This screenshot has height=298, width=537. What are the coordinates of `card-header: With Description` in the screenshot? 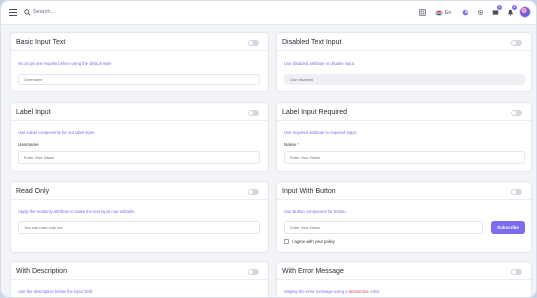 It's located at (139, 271).